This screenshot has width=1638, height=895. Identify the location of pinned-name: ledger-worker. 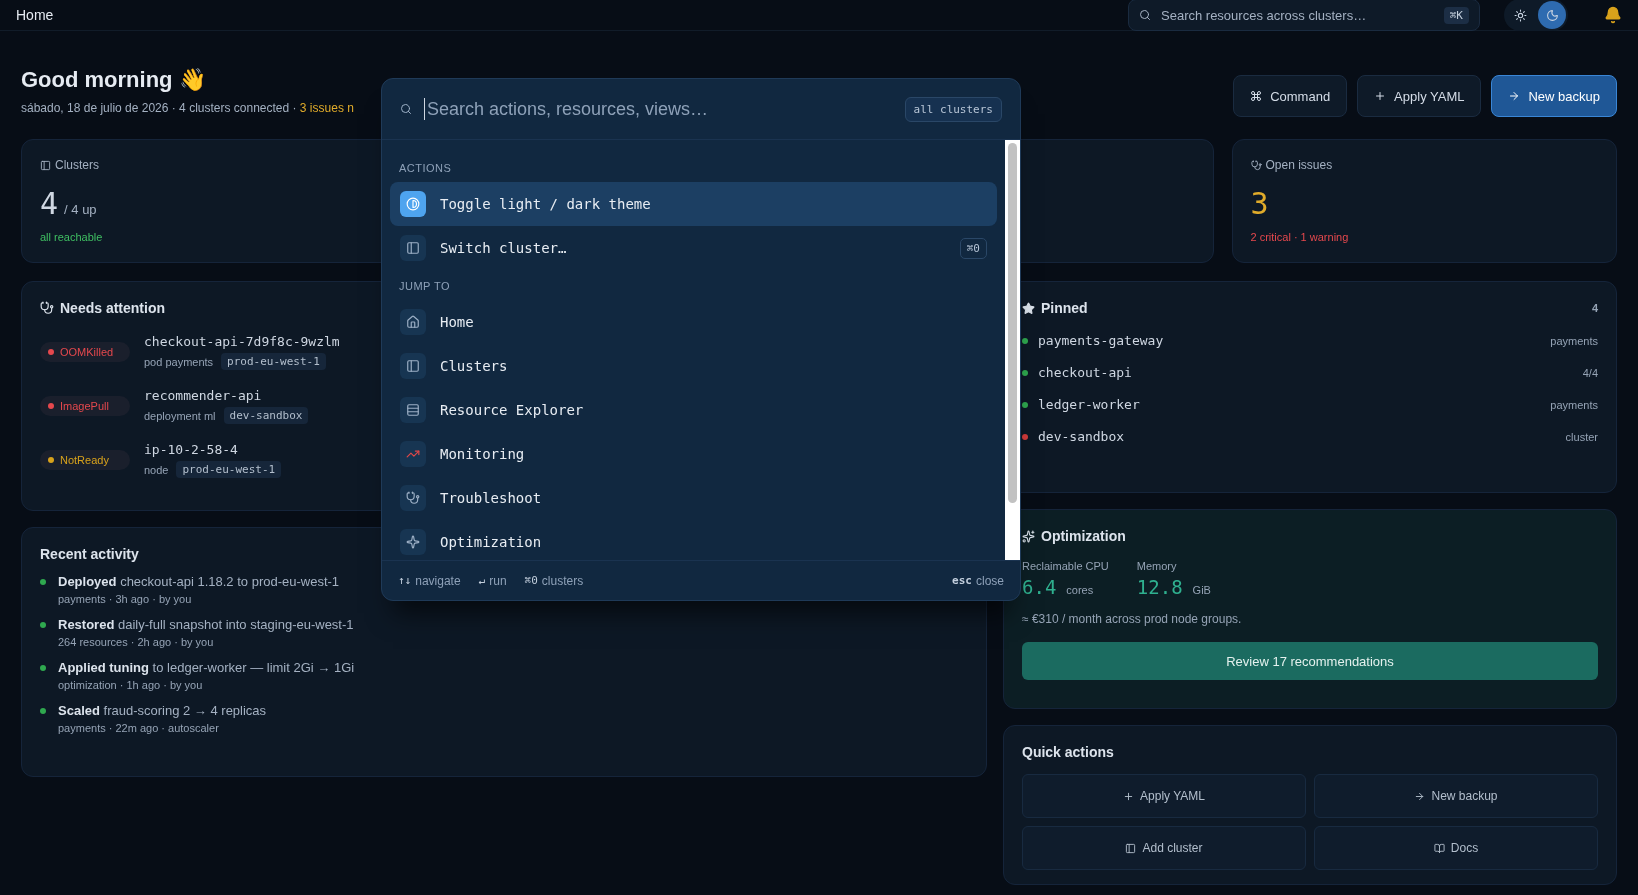
(1089, 404).